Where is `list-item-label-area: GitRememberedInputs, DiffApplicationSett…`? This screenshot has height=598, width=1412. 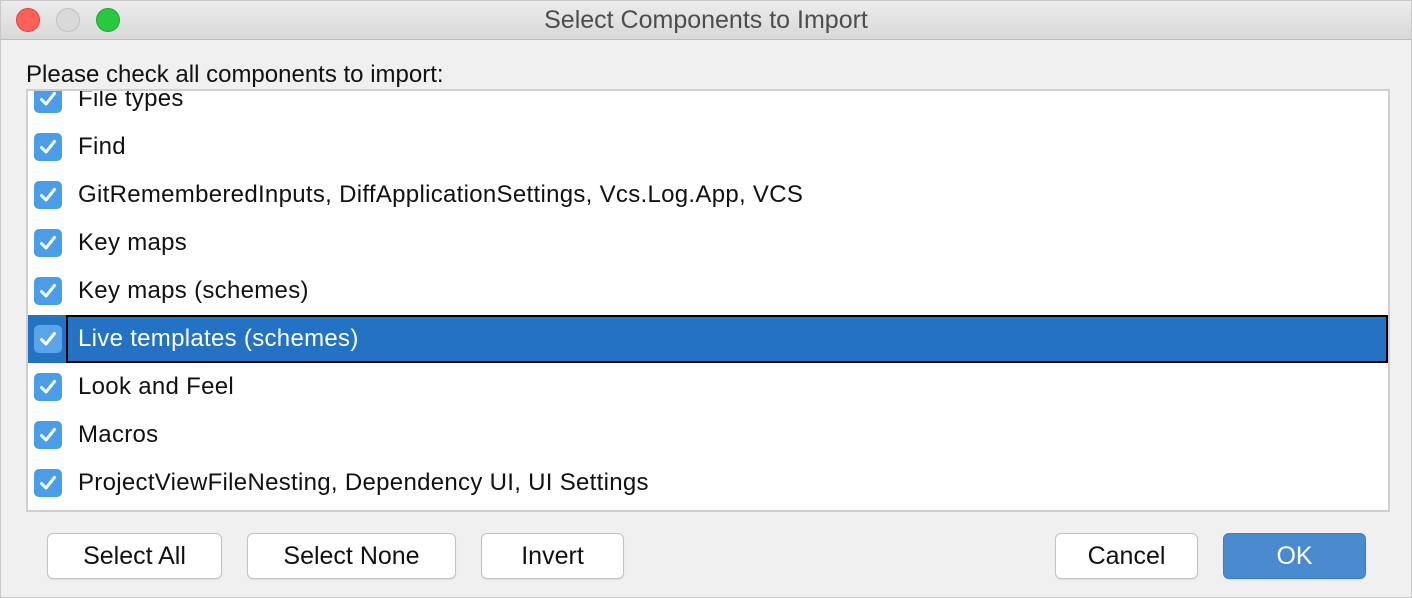
list-item-label-area: GitRememberedInputs, DiffApplicationSett… is located at coordinates (727, 195).